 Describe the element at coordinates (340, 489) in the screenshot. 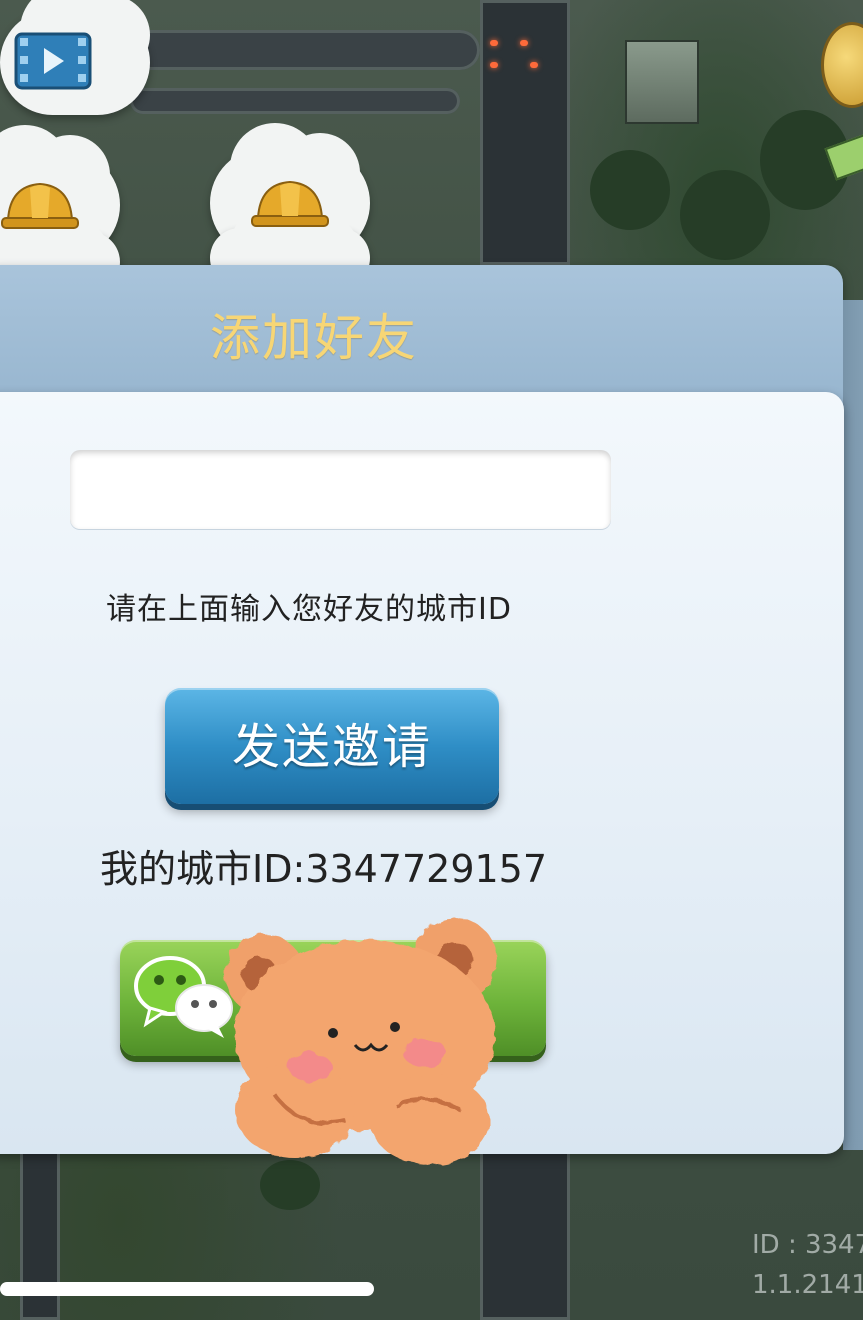

I see `friend-city-id-input` at that location.